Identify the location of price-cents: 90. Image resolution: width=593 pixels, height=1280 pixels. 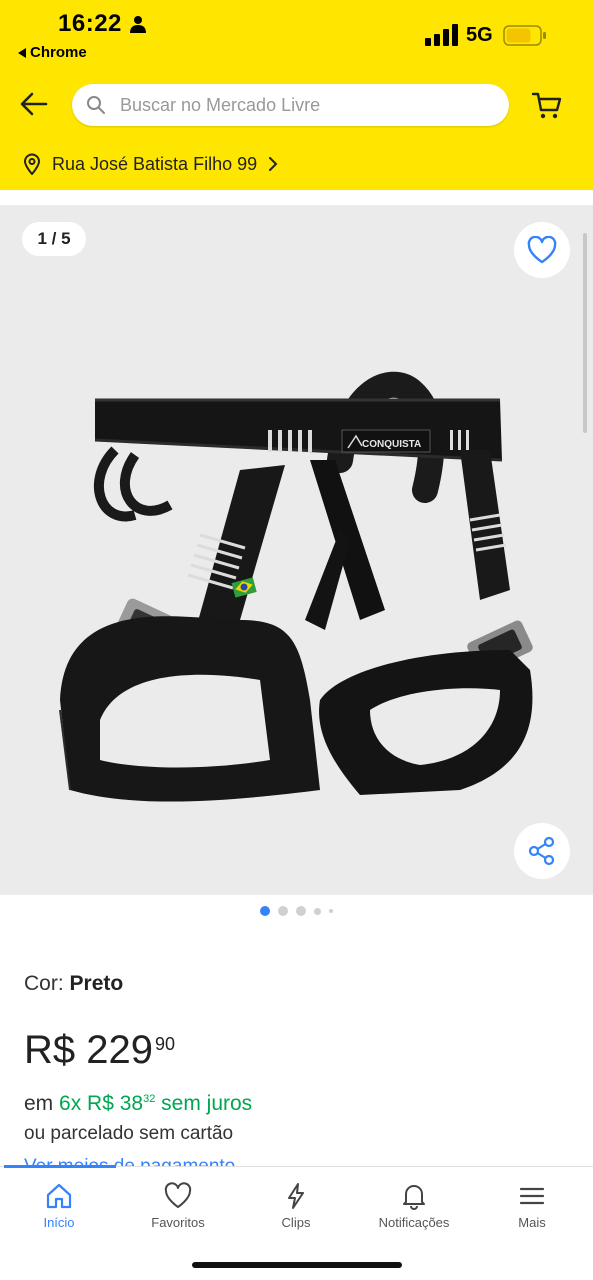
(165, 1044).